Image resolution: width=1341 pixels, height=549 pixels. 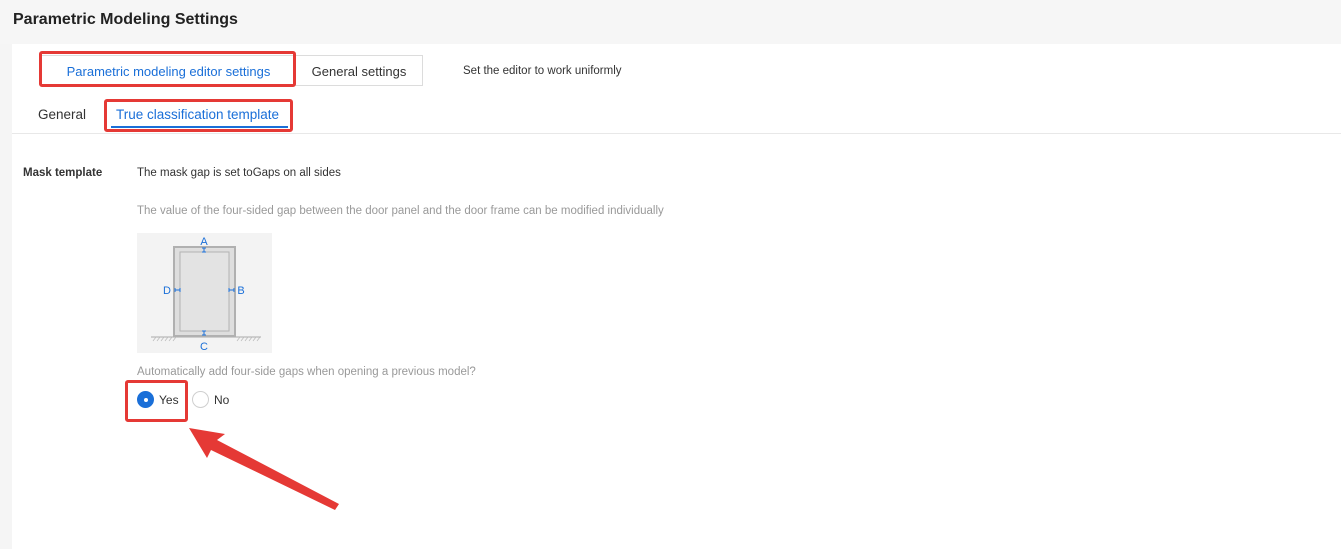 I want to click on subtab-general: General, so click(x=62, y=114).